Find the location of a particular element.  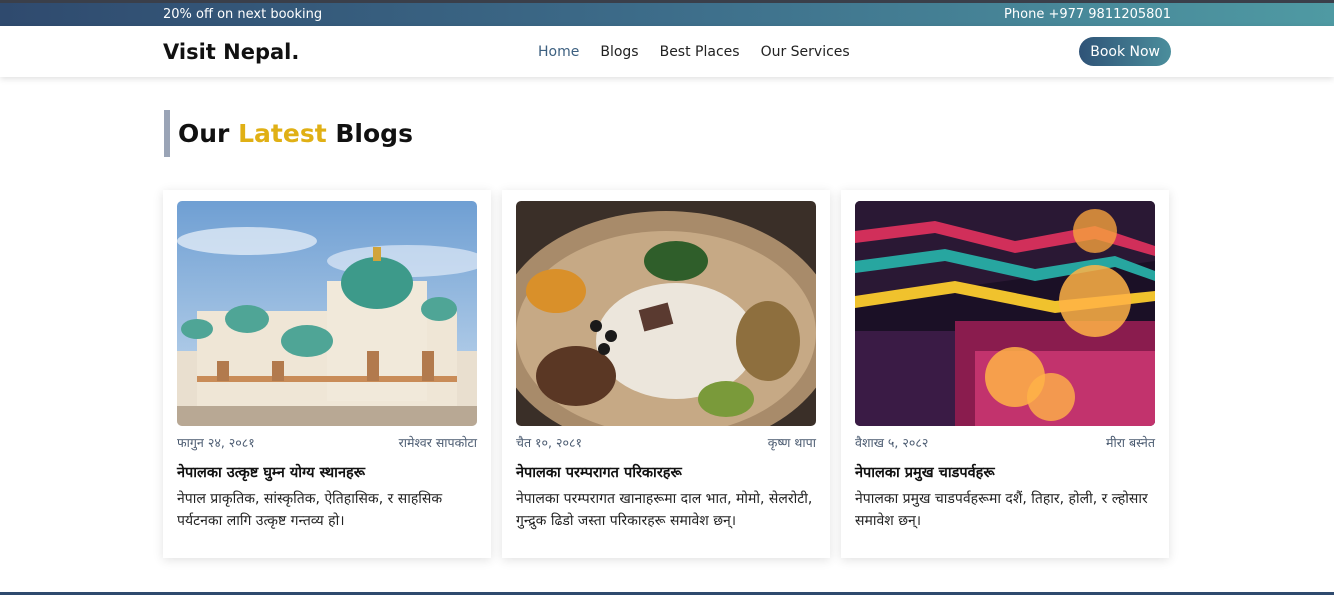

temple-photo is located at coordinates (327, 313).